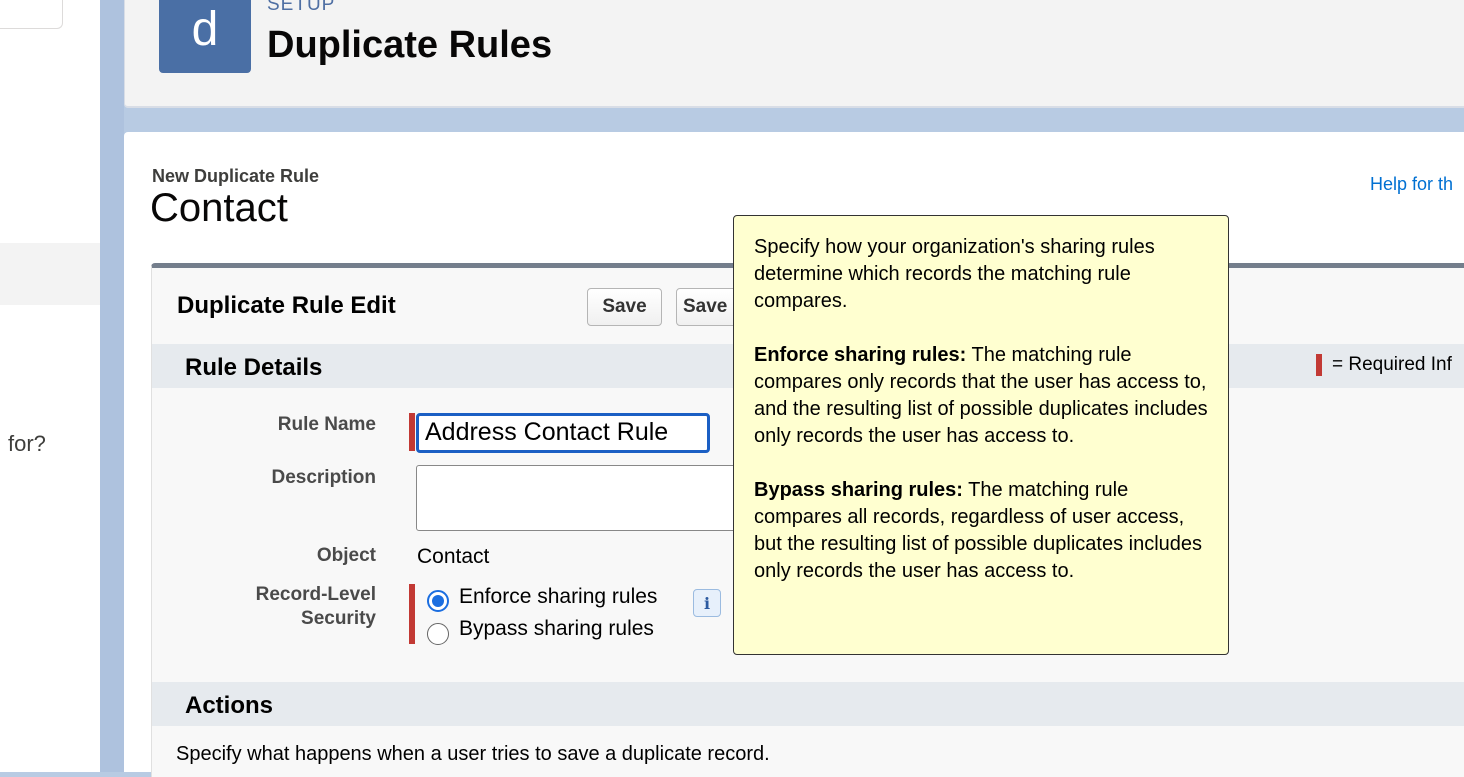 This screenshot has height=777, width=1464. What do you see at coordinates (1319, 365) in the screenshot?
I see `required-indicator` at bounding box center [1319, 365].